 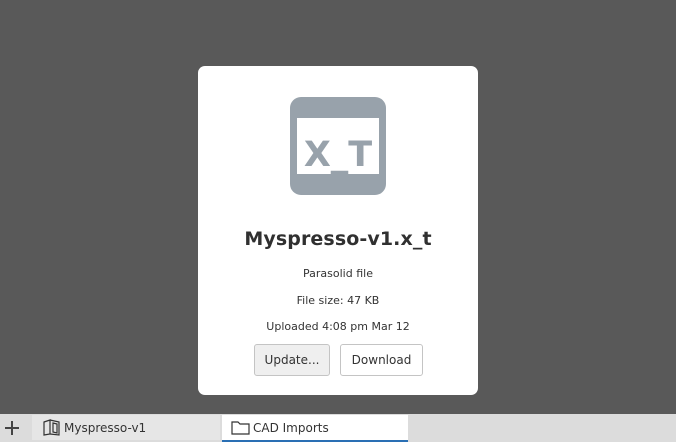 What do you see at coordinates (338, 300) in the screenshot?
I see `file-size: File size: 47 KB` at bounding box center [338, 300].